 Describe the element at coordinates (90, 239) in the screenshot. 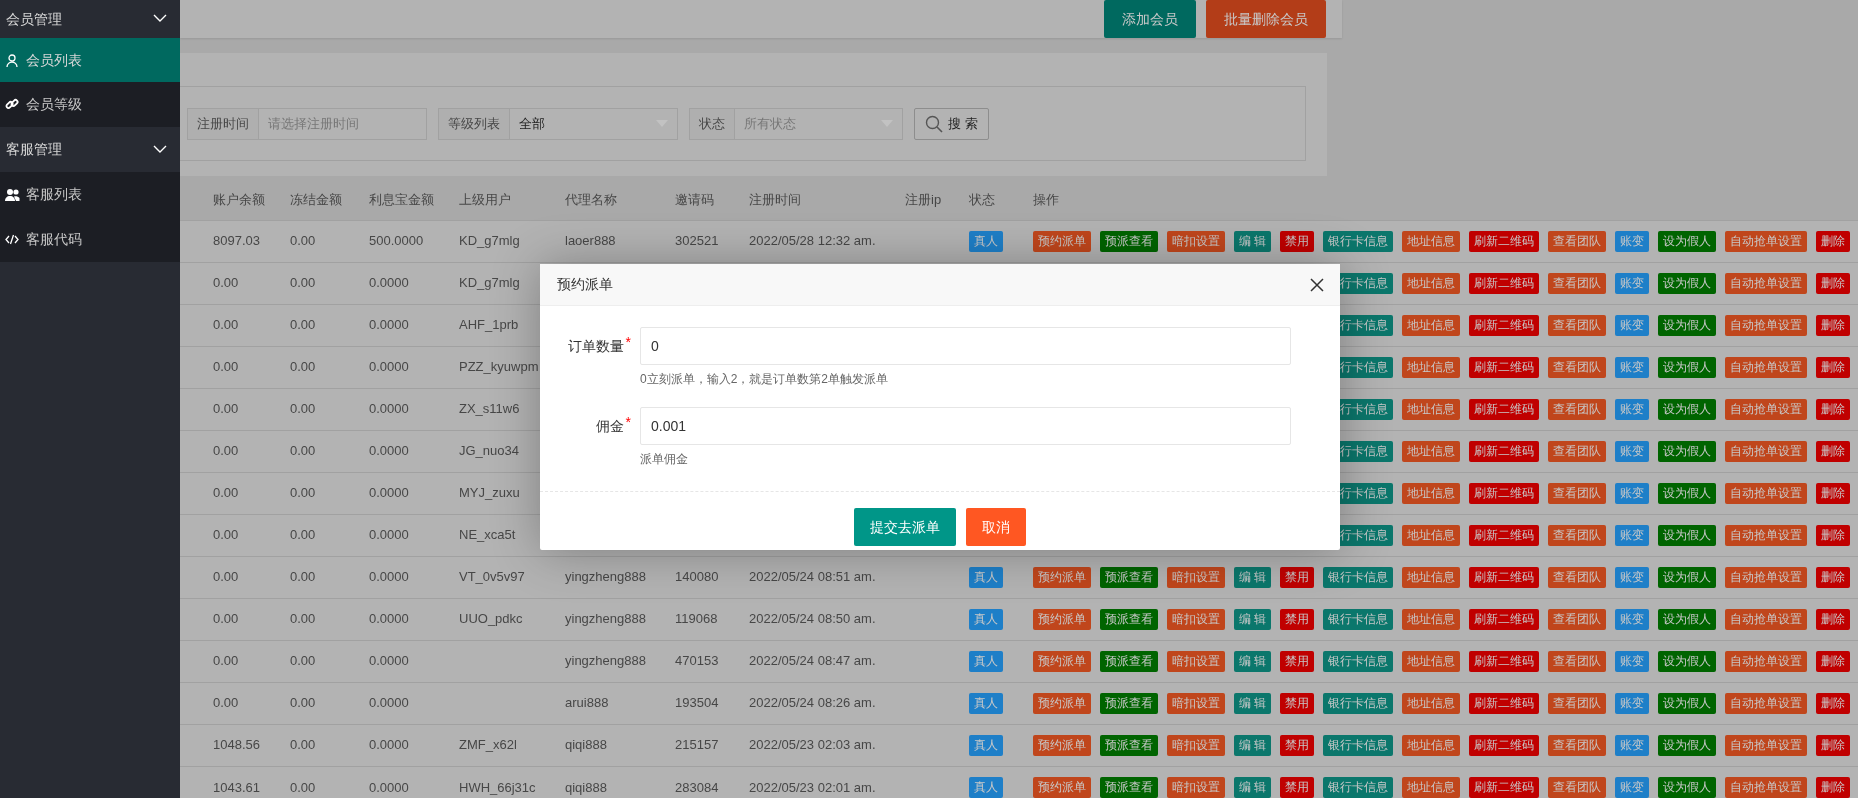

I see `sidebar-item: 客服代码` at that location.